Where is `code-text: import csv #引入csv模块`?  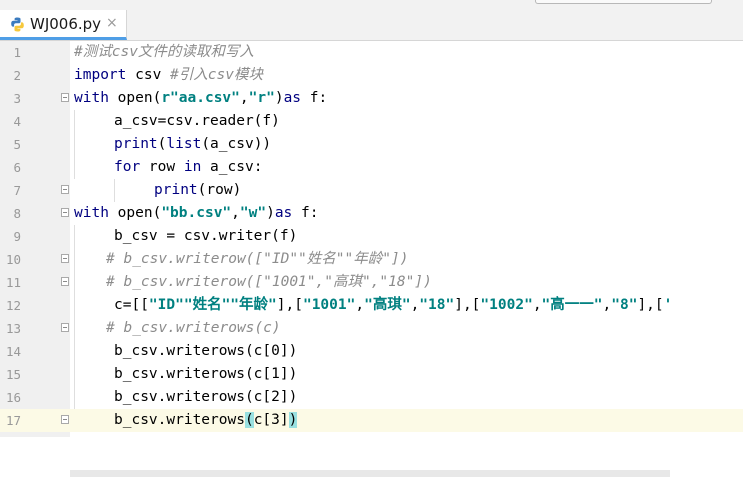
code-text: import csv #引入csv模块 is located at coordinates (168, 75).